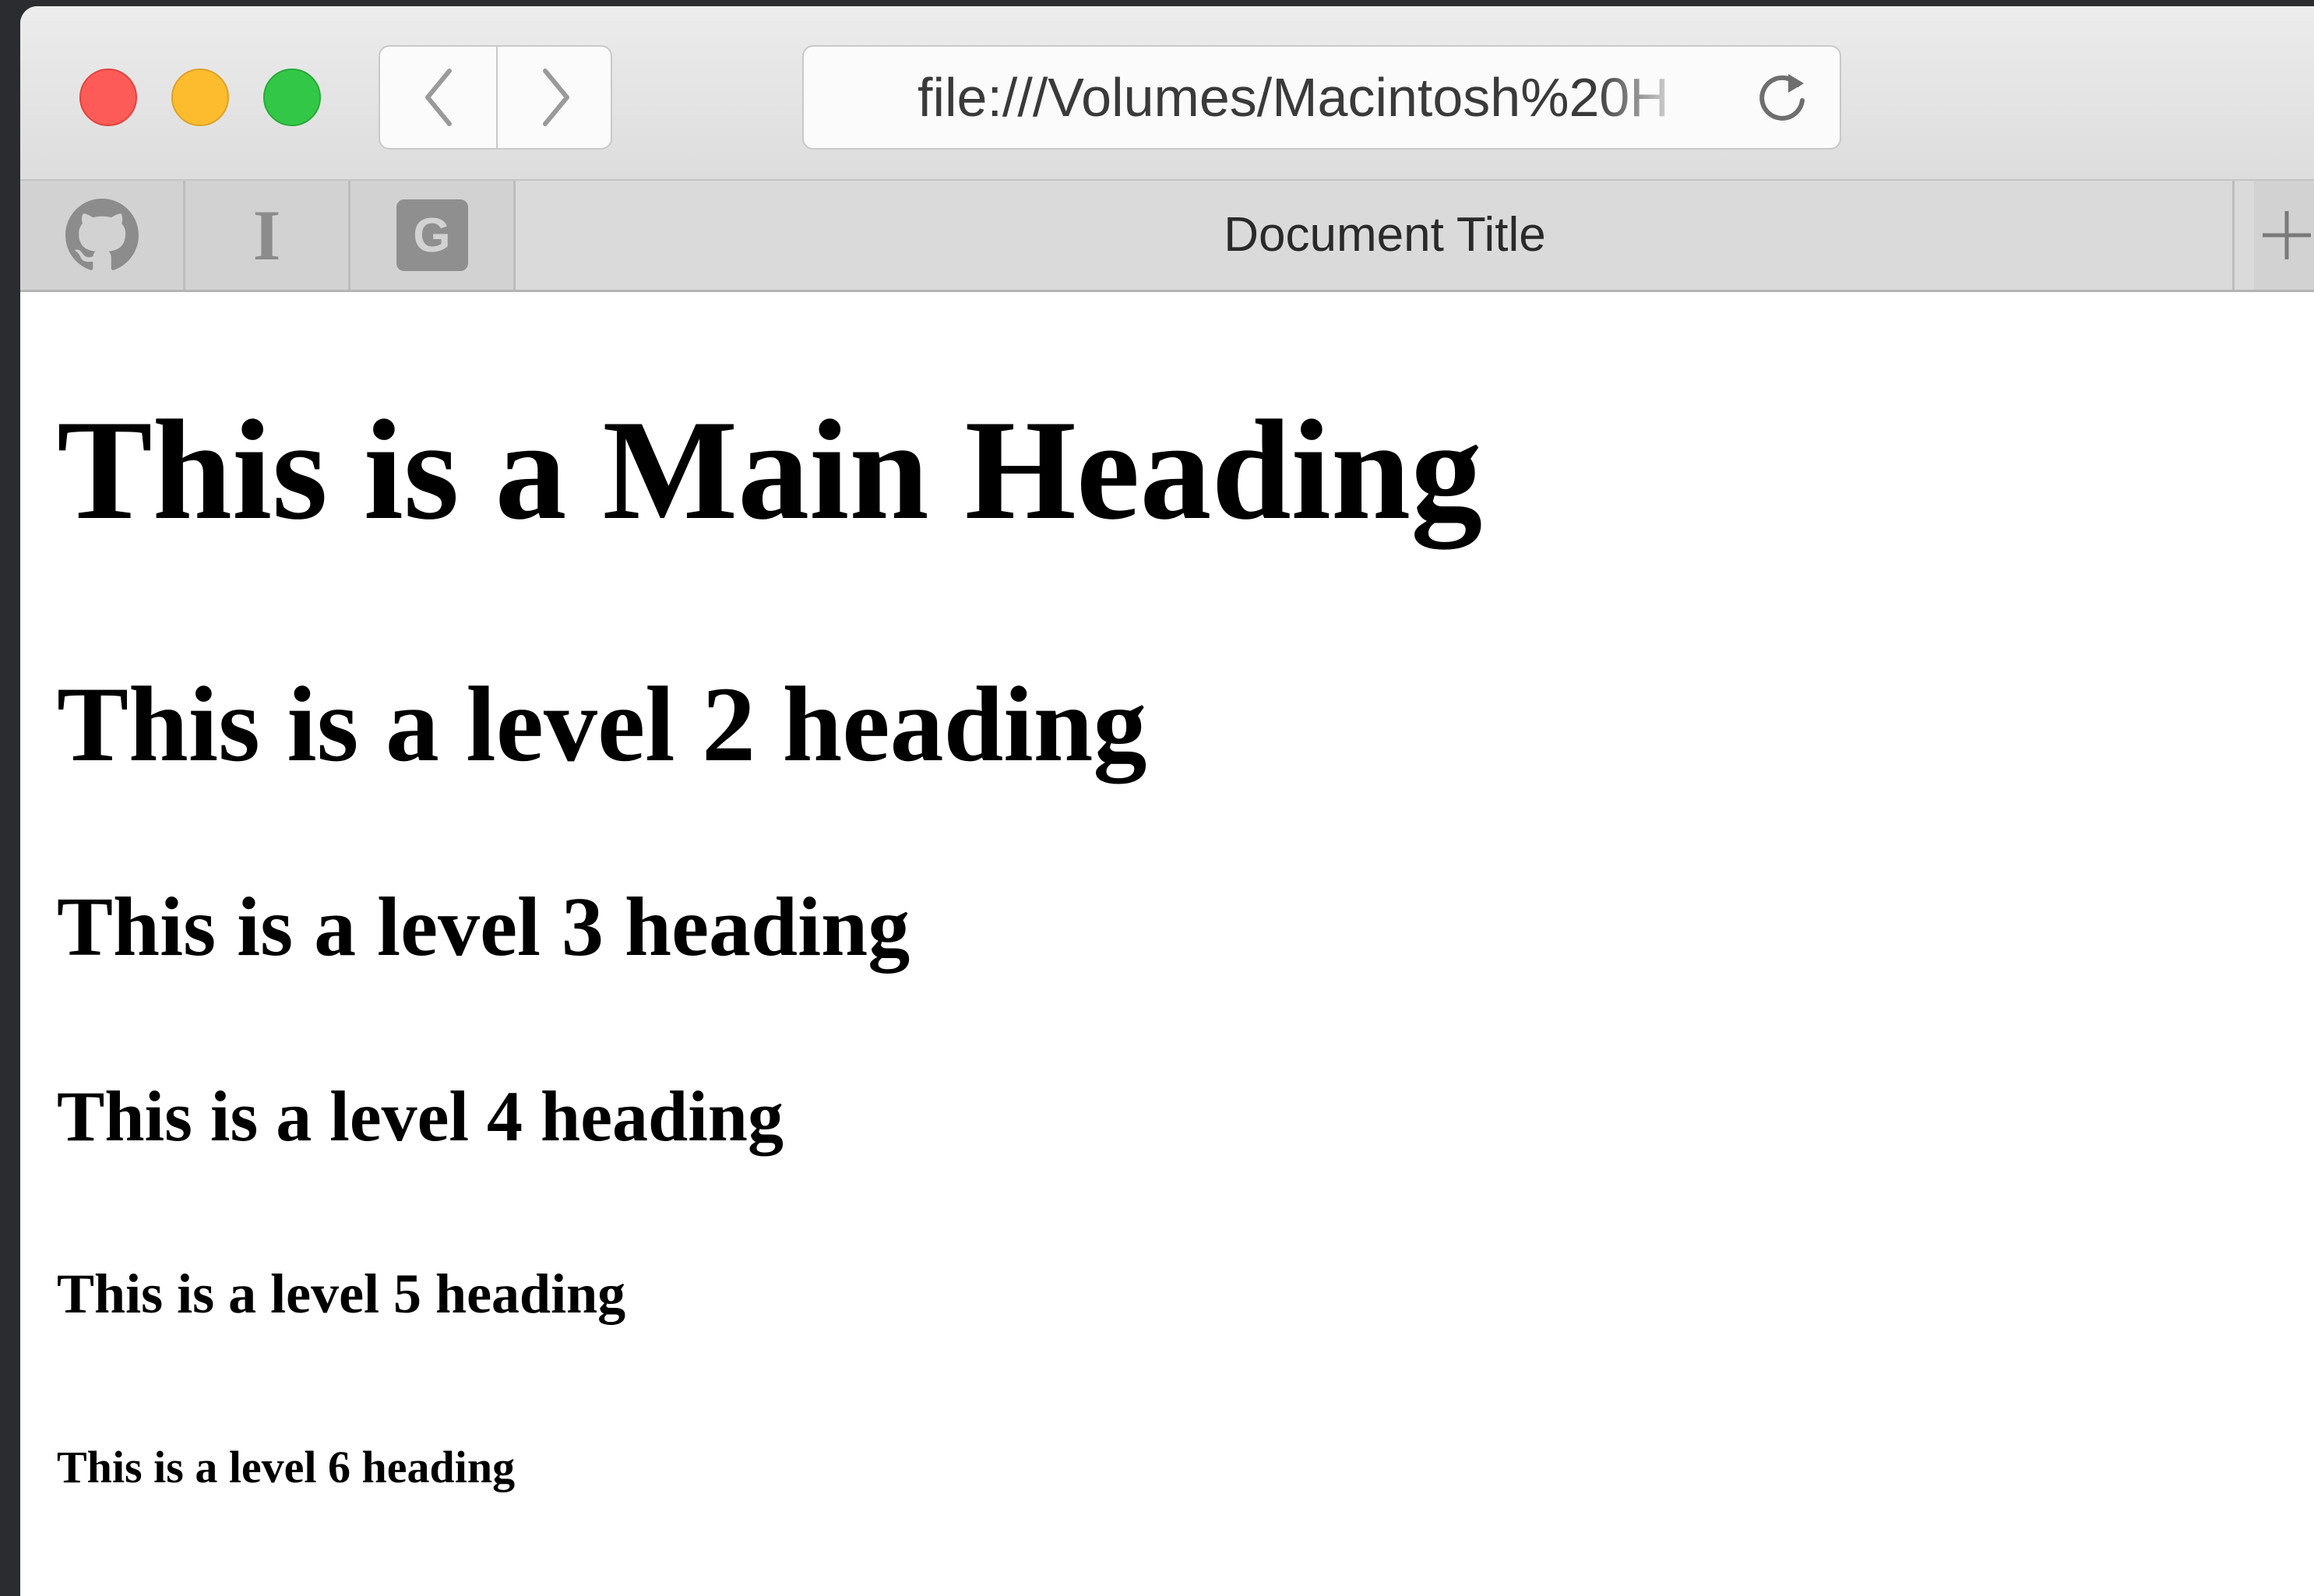 Image resolution: width=2314 pixels, height=1596 pixels. I want to click on tab-document-title: Document Title, so click(1385, 235).